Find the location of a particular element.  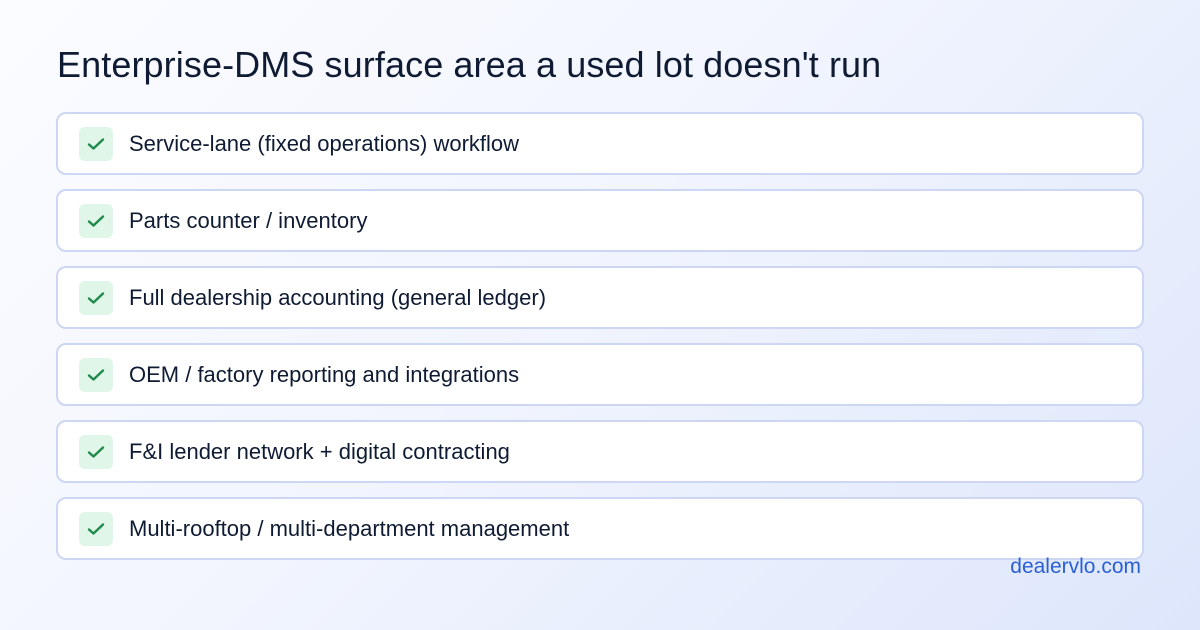

list-item-label: OEM / factory reporting and integrations is located at coordinates (324, 374).